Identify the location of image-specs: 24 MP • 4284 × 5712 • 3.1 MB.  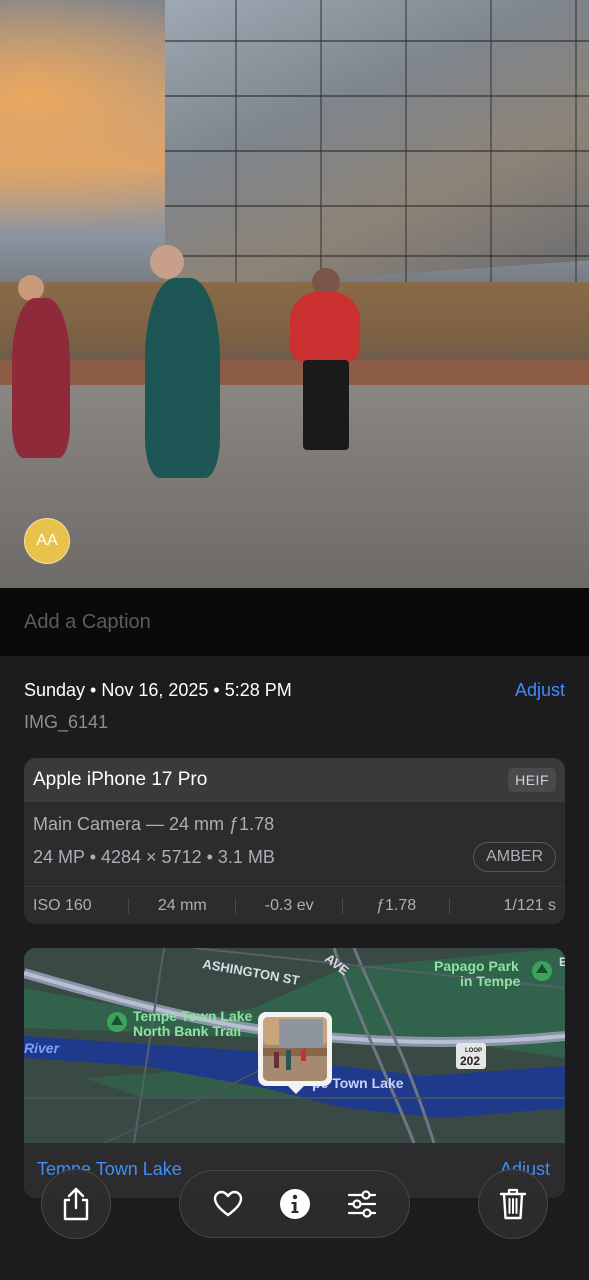
(154, 857).